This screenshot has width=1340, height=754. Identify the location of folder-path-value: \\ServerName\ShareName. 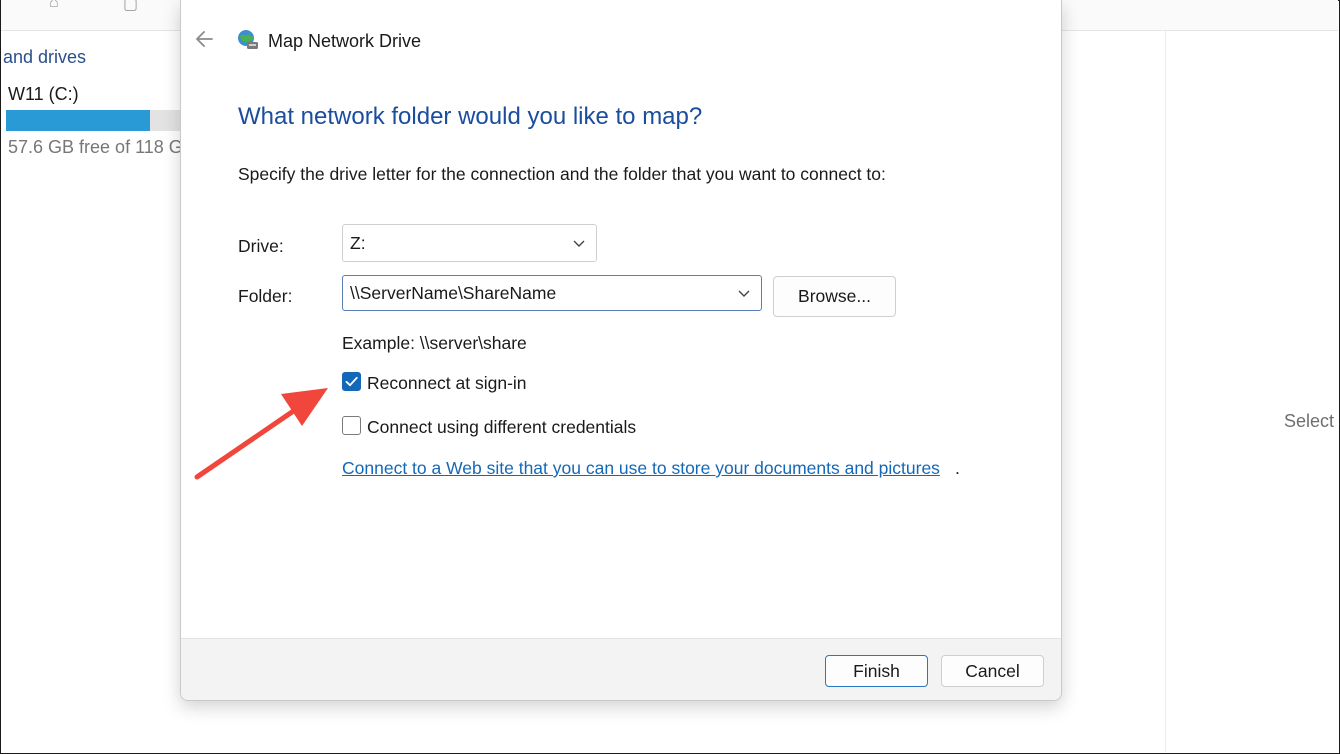
(453, 293).